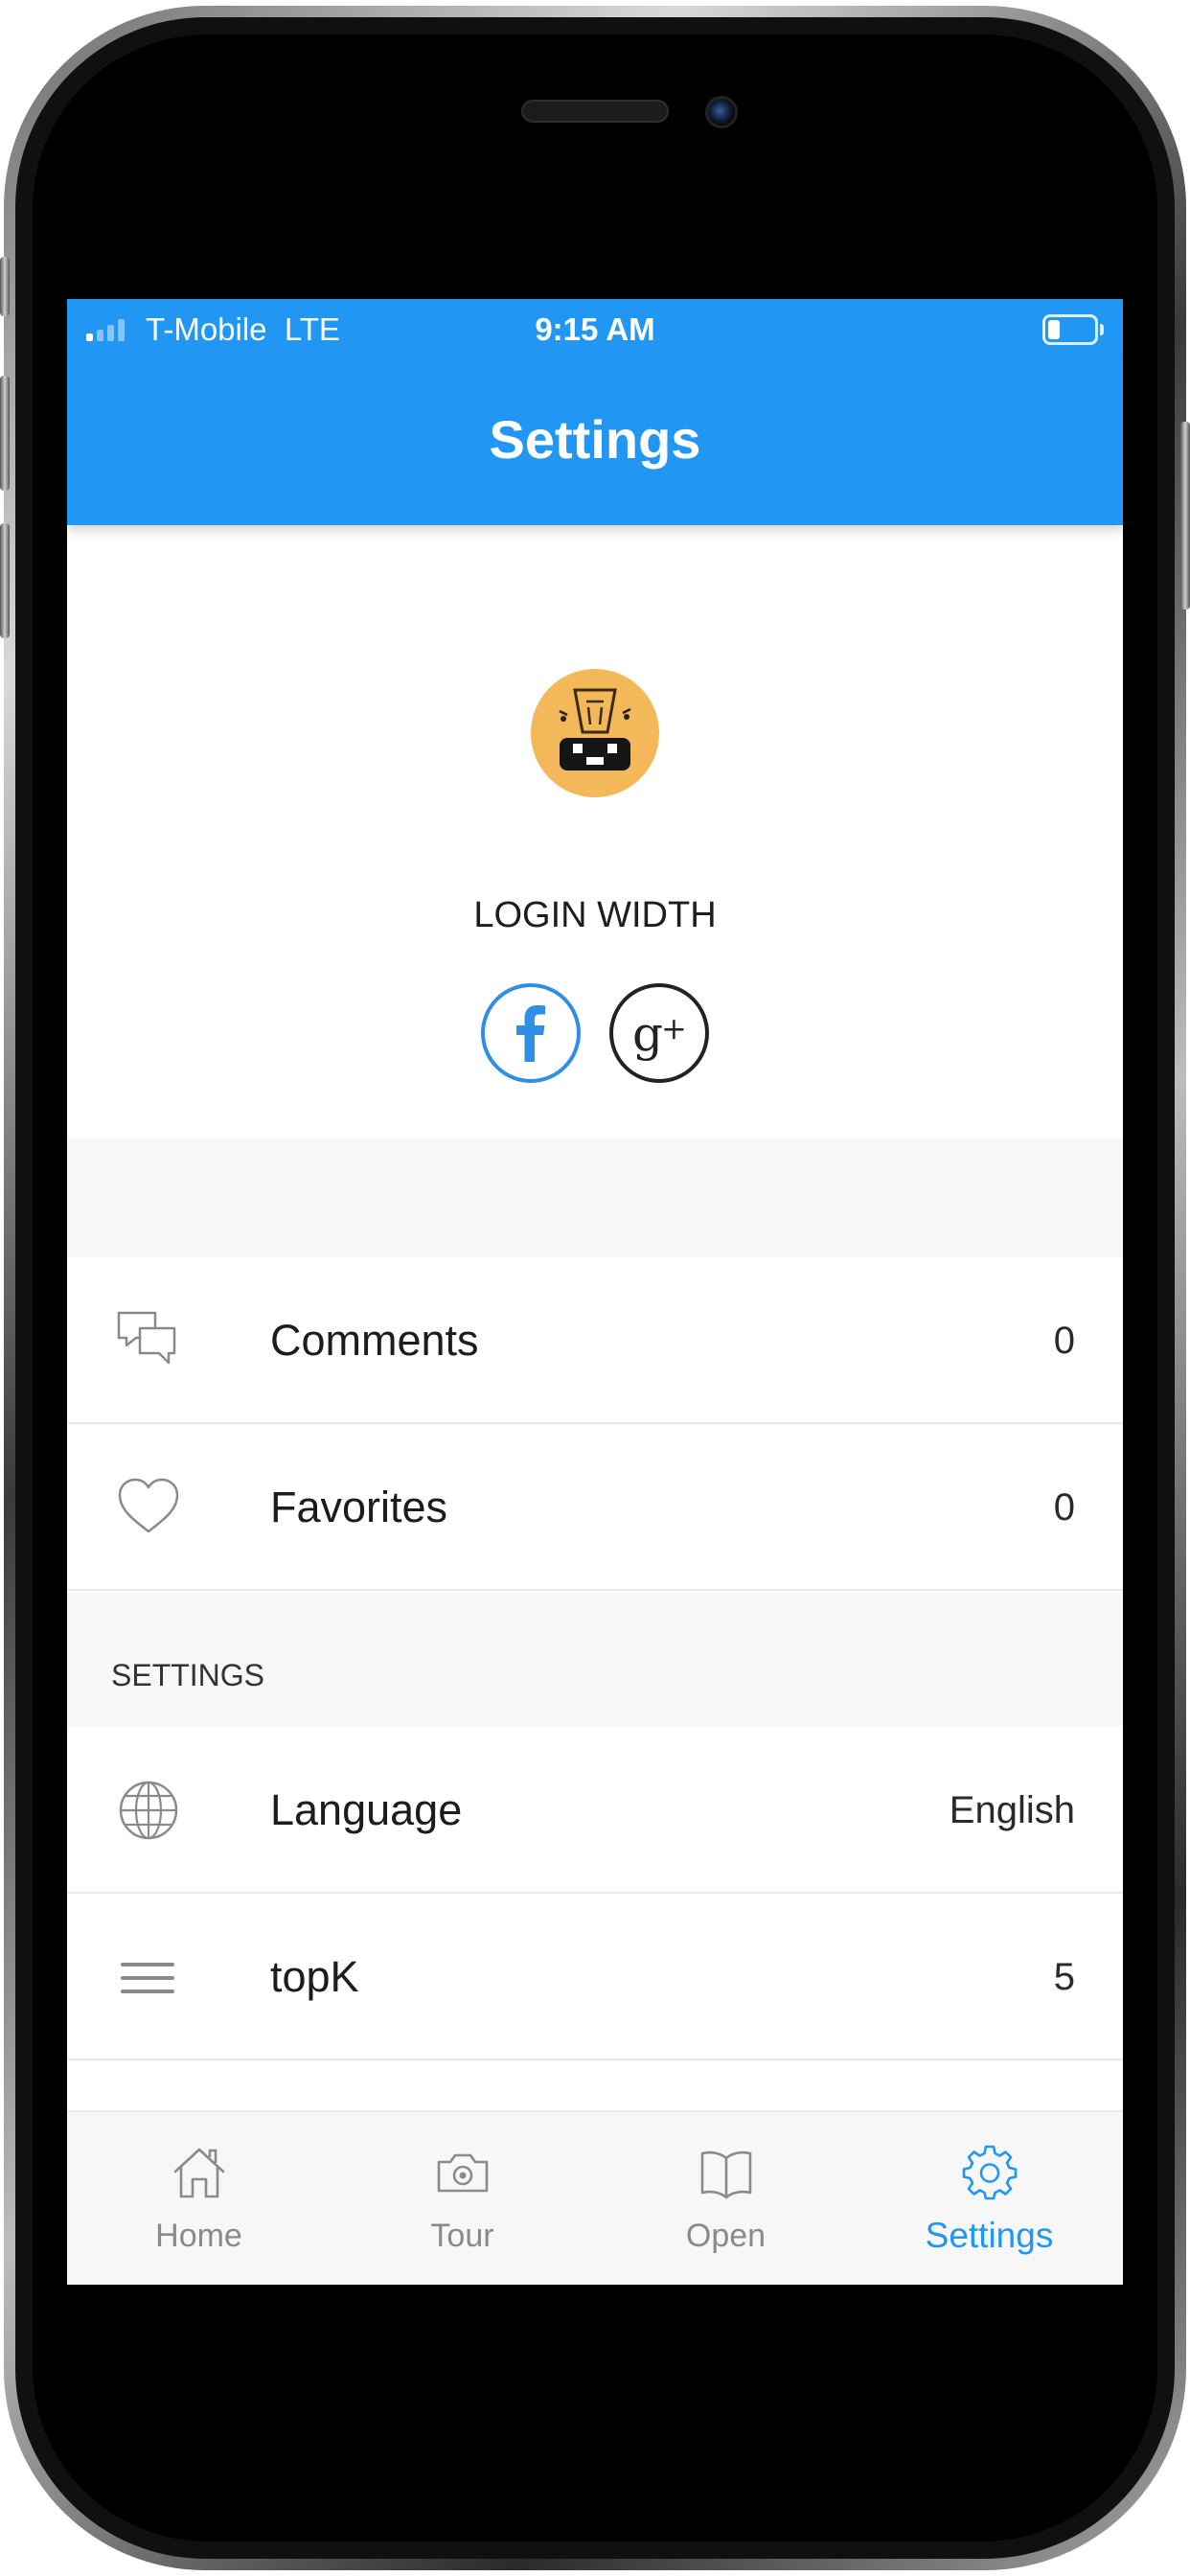  Describe the element at coordinates (990, 2172) in the screenshot. I see `gear-icon` at that location.